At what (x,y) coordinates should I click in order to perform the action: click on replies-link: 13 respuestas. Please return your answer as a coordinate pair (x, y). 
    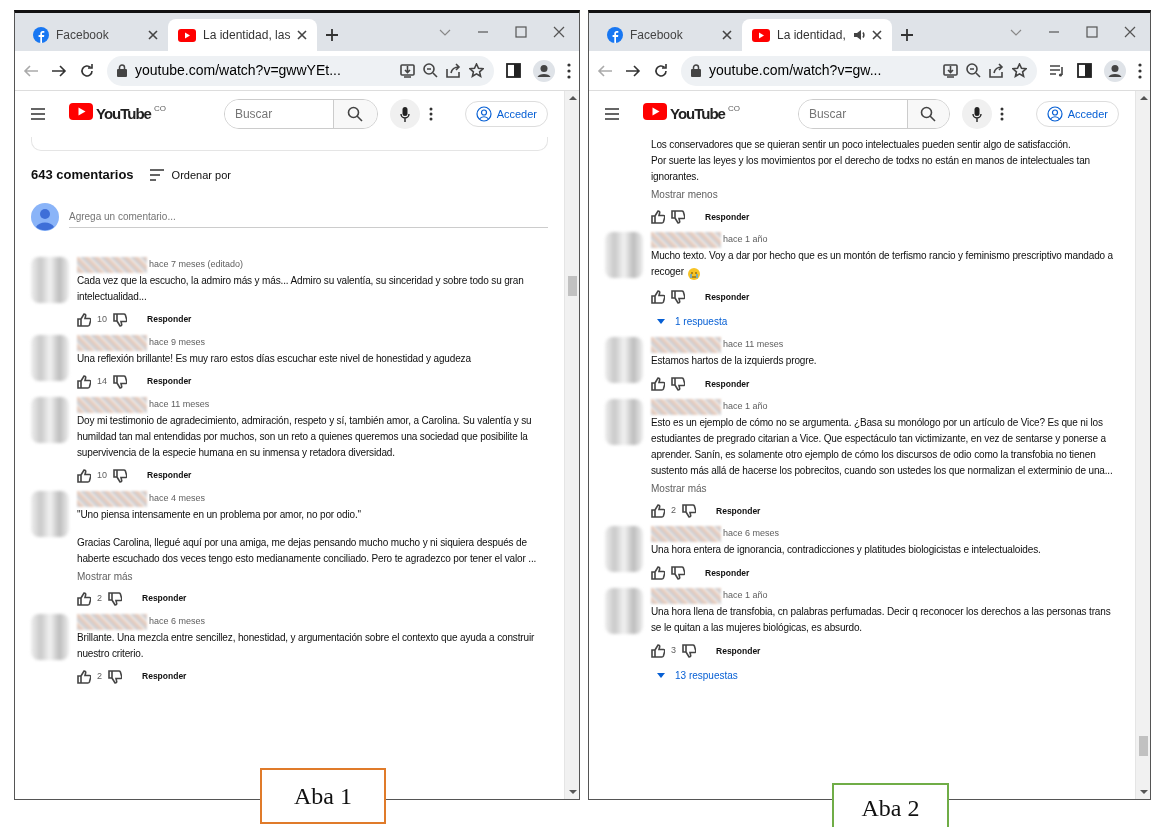
    Looking at the image, I should click on (697, 675).